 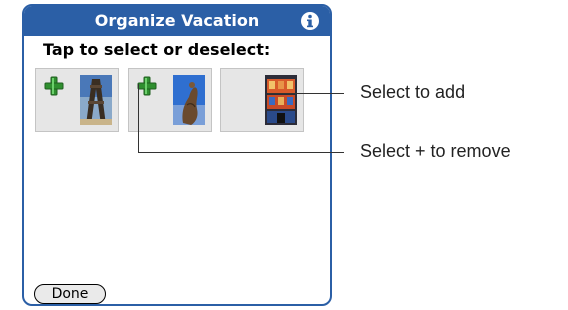 I want to click on callout-line-remove-vertical, so click(x=138, y=118).